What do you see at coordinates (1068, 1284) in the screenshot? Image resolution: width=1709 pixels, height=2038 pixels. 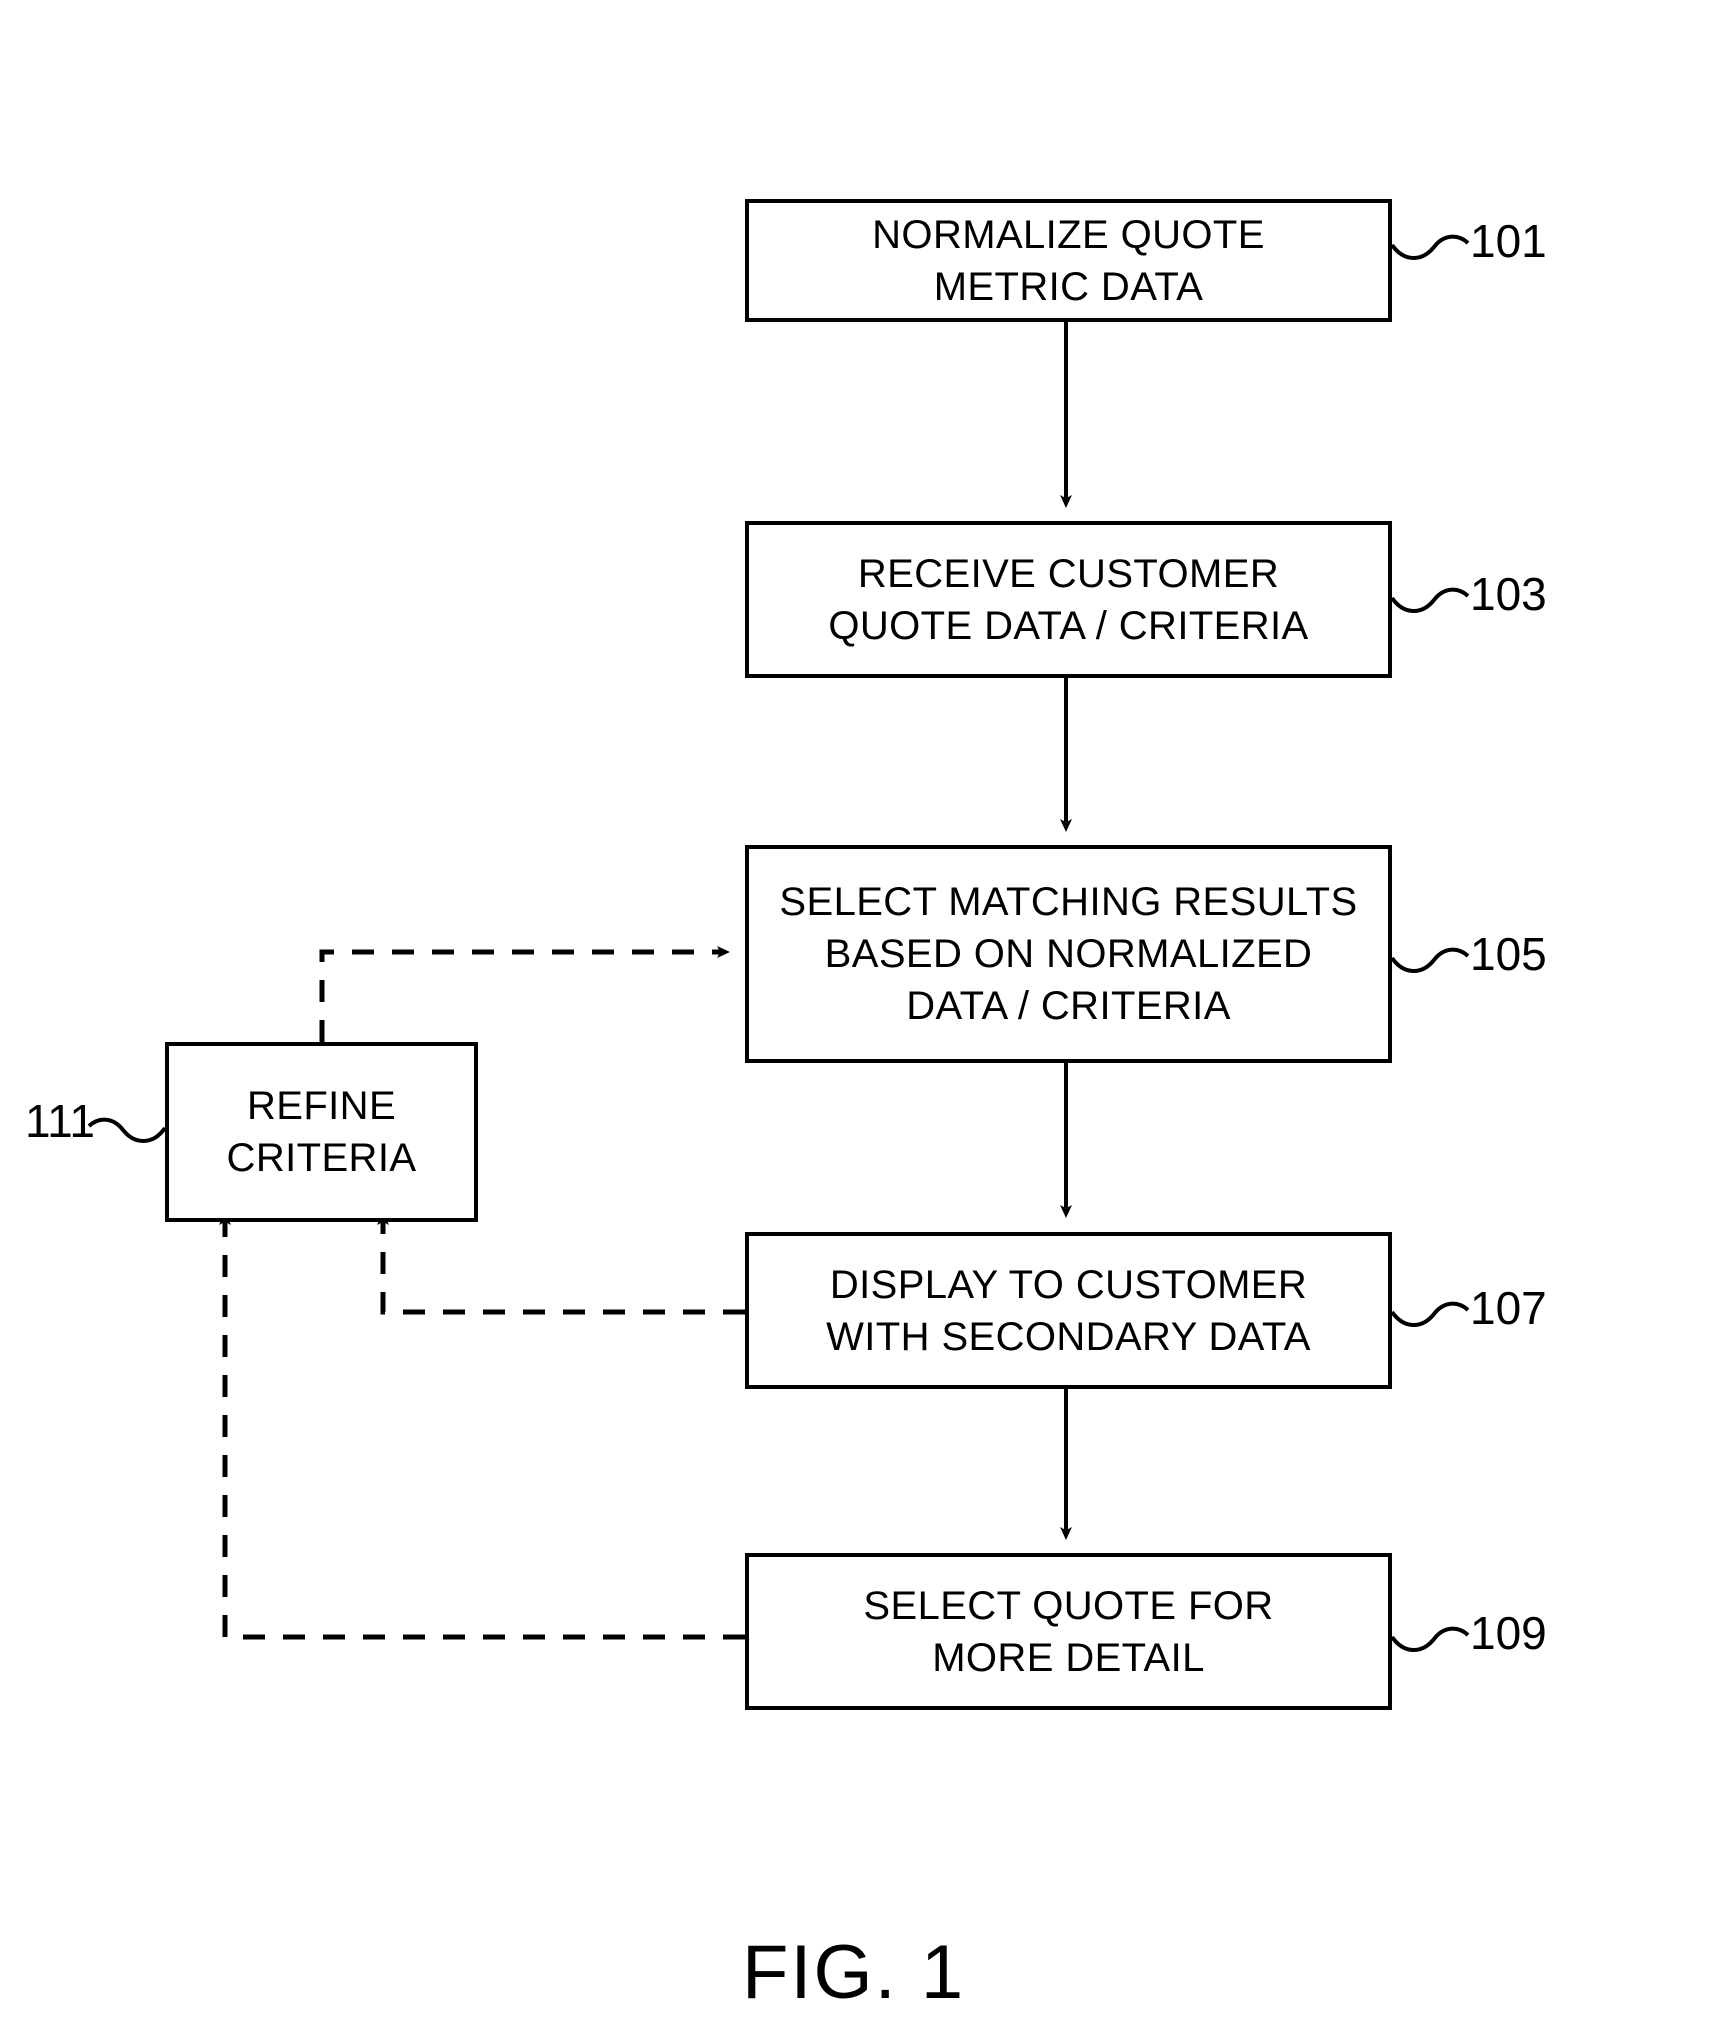 I see `node-label-line: DISPLAY TO CUSTOMER` at bounding box center [1068, 1284].